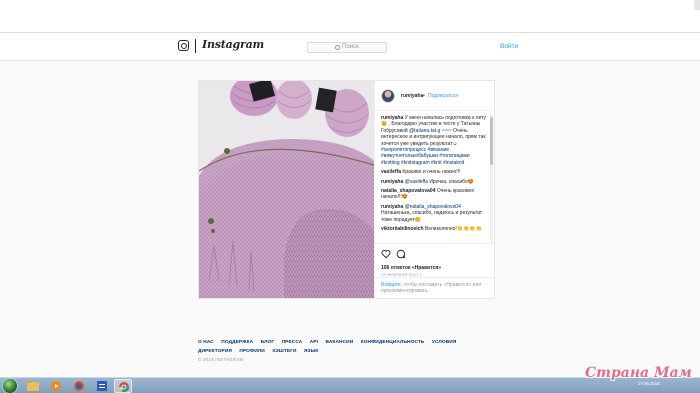 Image resolution: width=700 pixels, height=393 pixels. Describe the element at coordinates (649, 383) in the screenshot. I see `clock-date: 17:06.2018` at that location.